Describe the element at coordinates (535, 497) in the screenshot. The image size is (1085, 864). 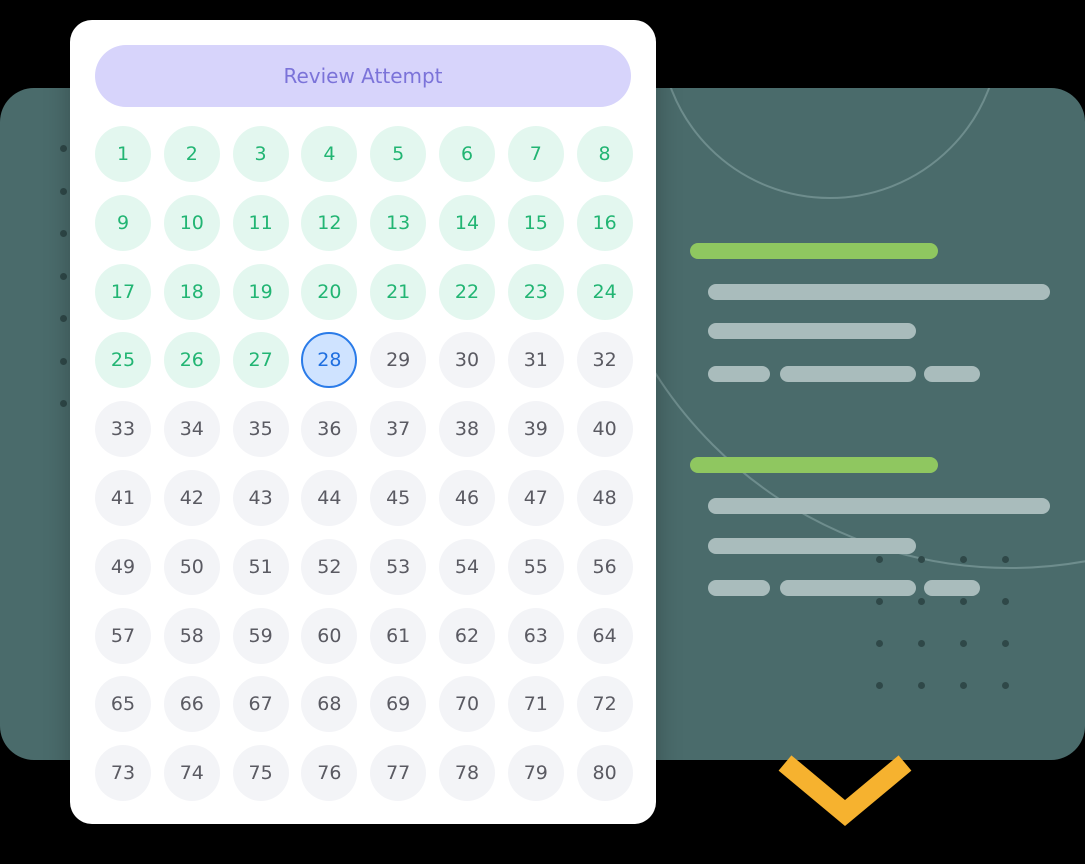
I see `question-bubble: 47` at that location.